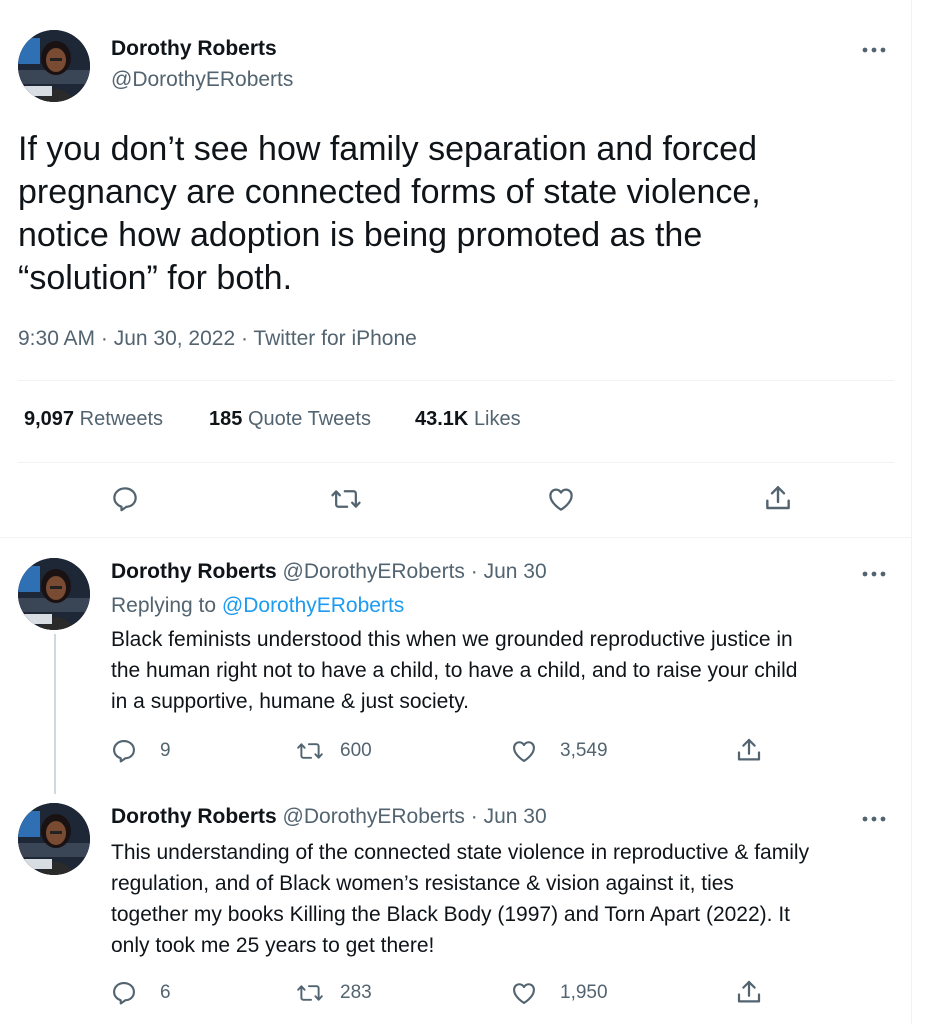 This screenshot has width=925, height=1024. Describe the element at coordinates (49, 419) in the screenshot. I see `retweets-count: 9,097` at that location.